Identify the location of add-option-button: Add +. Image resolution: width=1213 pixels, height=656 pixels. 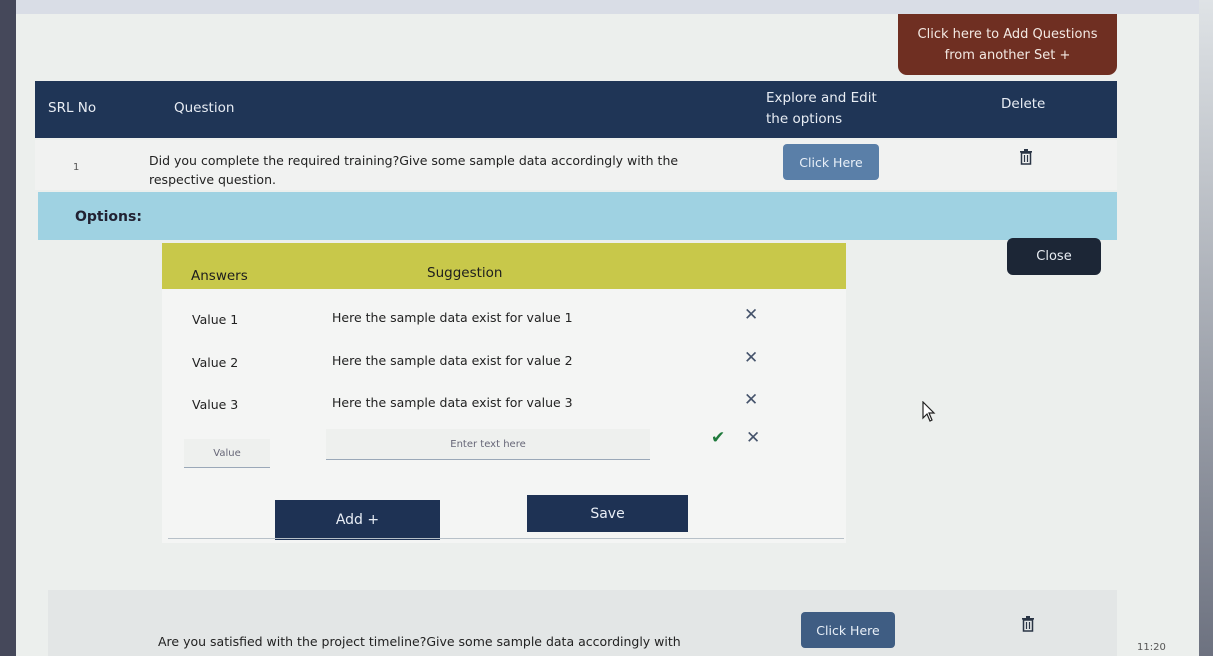
(357, 520).